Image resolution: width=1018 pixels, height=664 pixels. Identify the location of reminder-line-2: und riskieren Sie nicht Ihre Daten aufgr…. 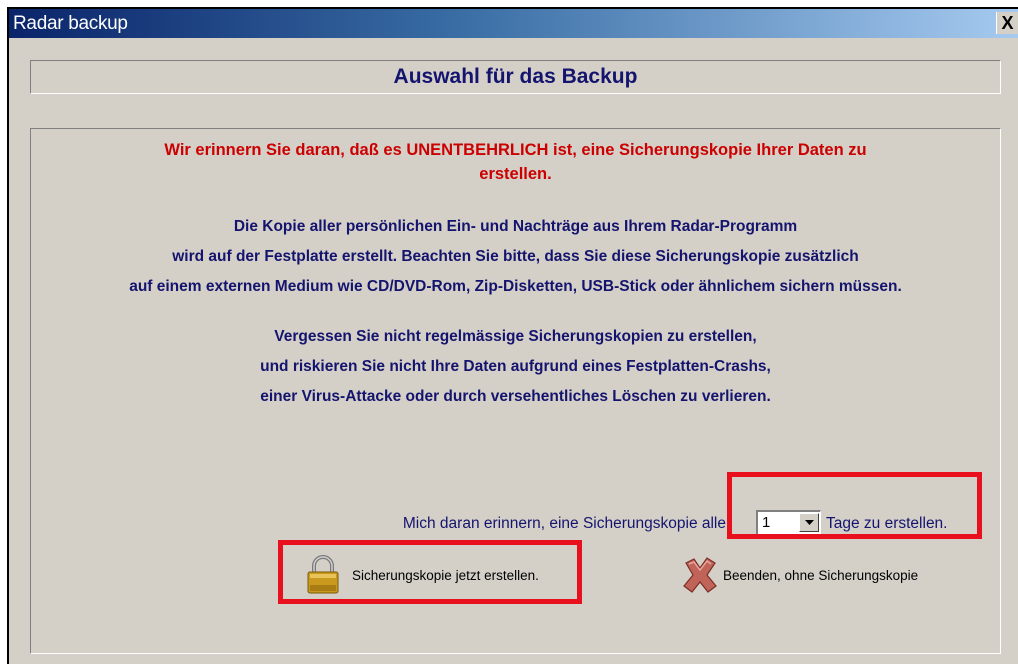
(515, 366).